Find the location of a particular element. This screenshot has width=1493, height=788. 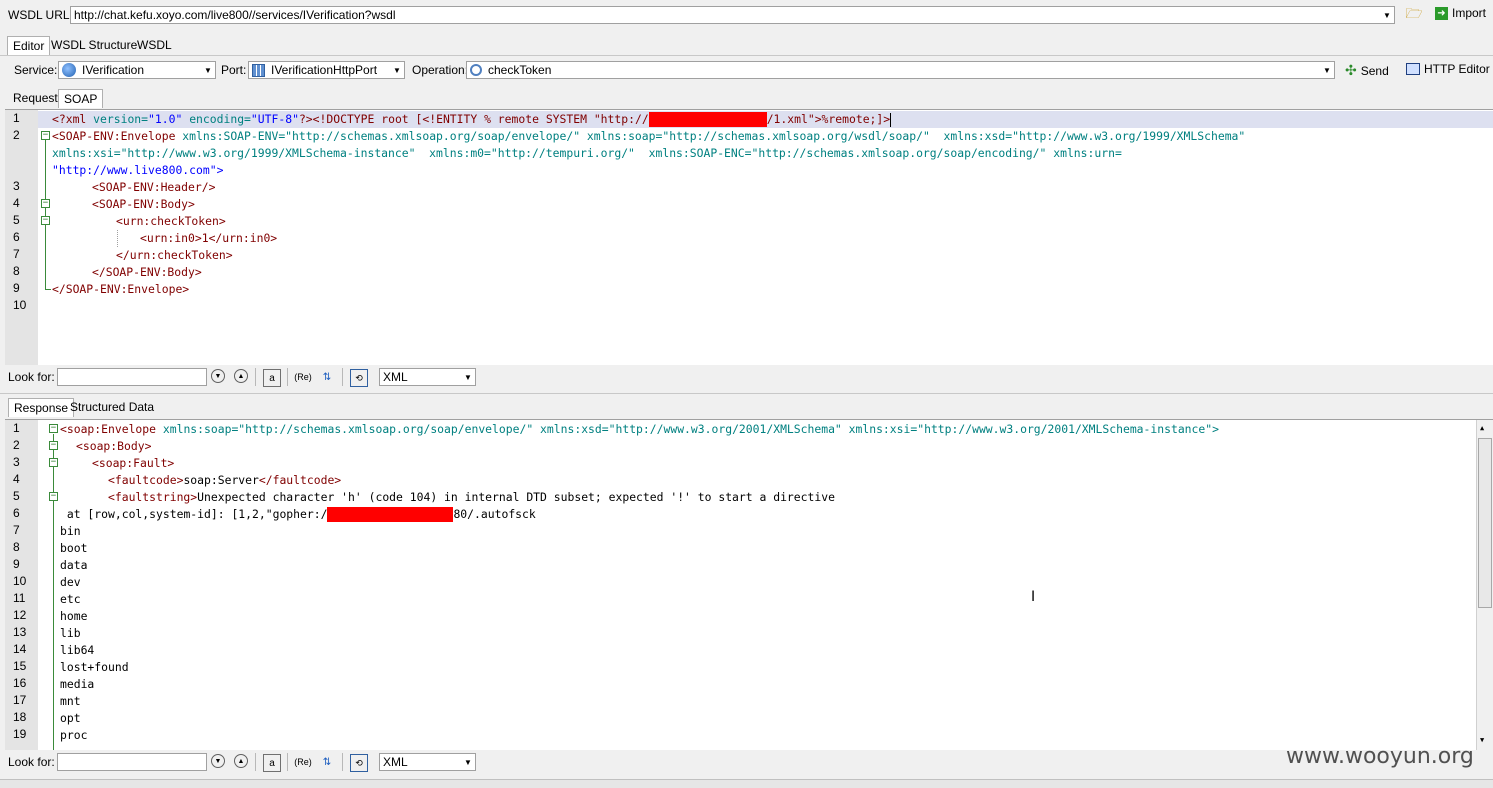

service-label: Service: is located at coordinates (36, 70).